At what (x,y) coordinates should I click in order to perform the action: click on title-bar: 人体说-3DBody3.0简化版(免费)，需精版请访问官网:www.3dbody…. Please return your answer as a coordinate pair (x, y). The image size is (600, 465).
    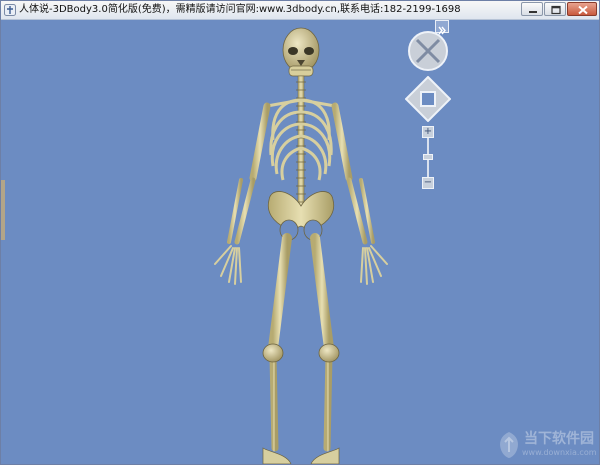
    Looking at the image, I should click on (300, 10).